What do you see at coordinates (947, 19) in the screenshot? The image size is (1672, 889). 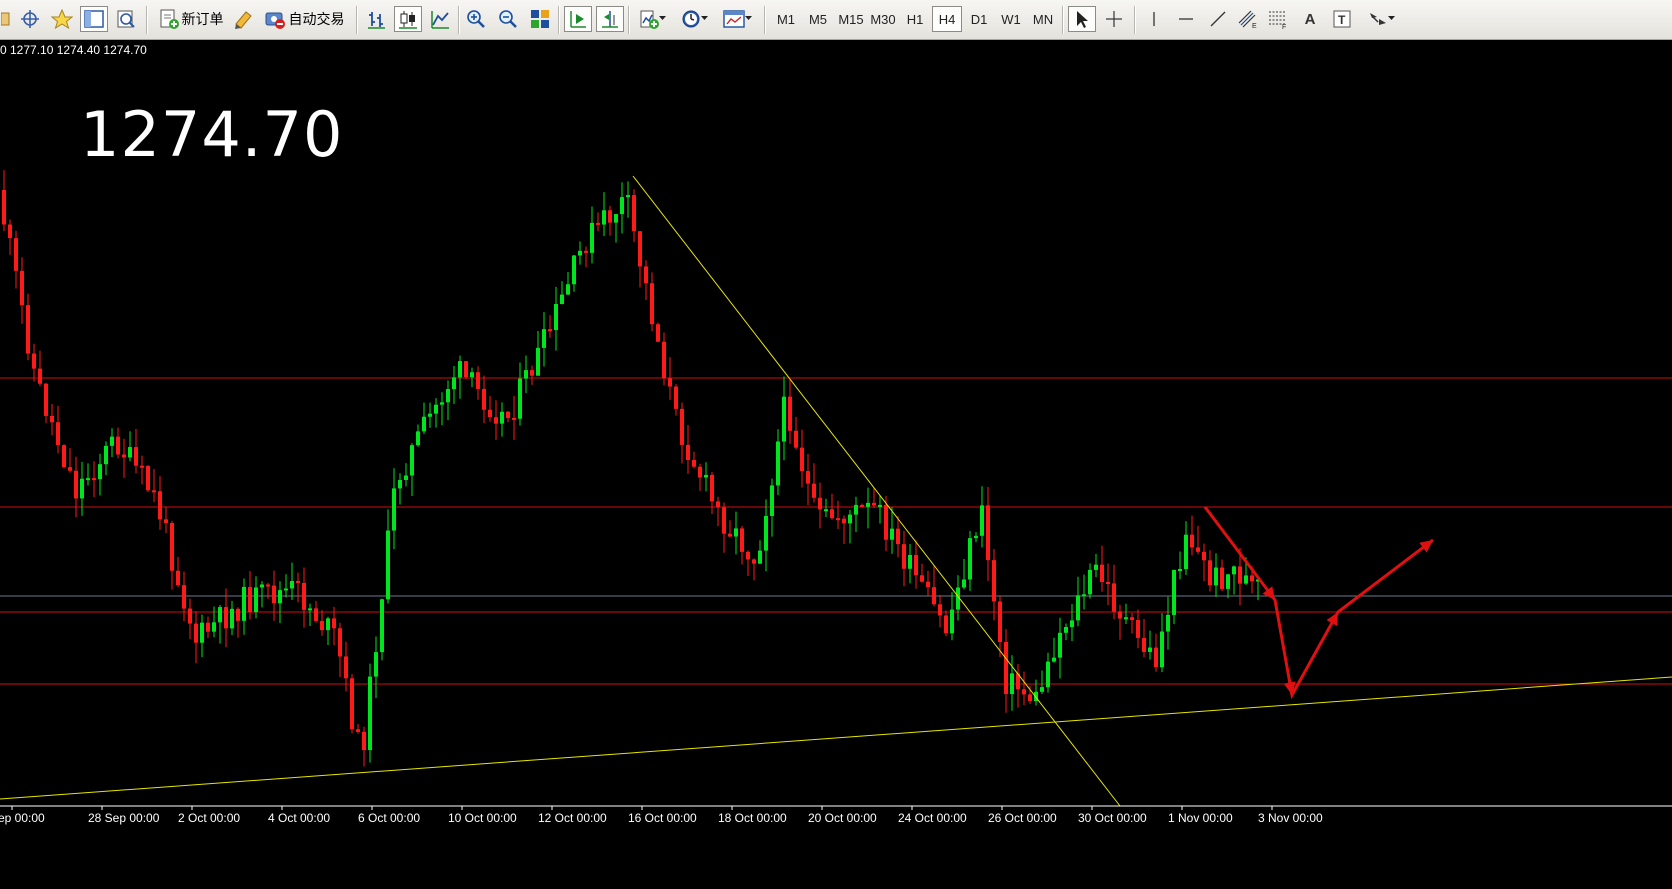 I see `timeframe-h4: H4` at bounding box center [947, 19].